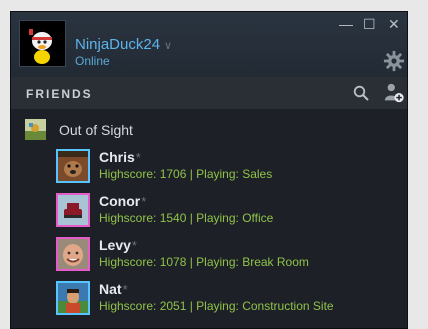  I want to click on group-icon, so click(35, 129).